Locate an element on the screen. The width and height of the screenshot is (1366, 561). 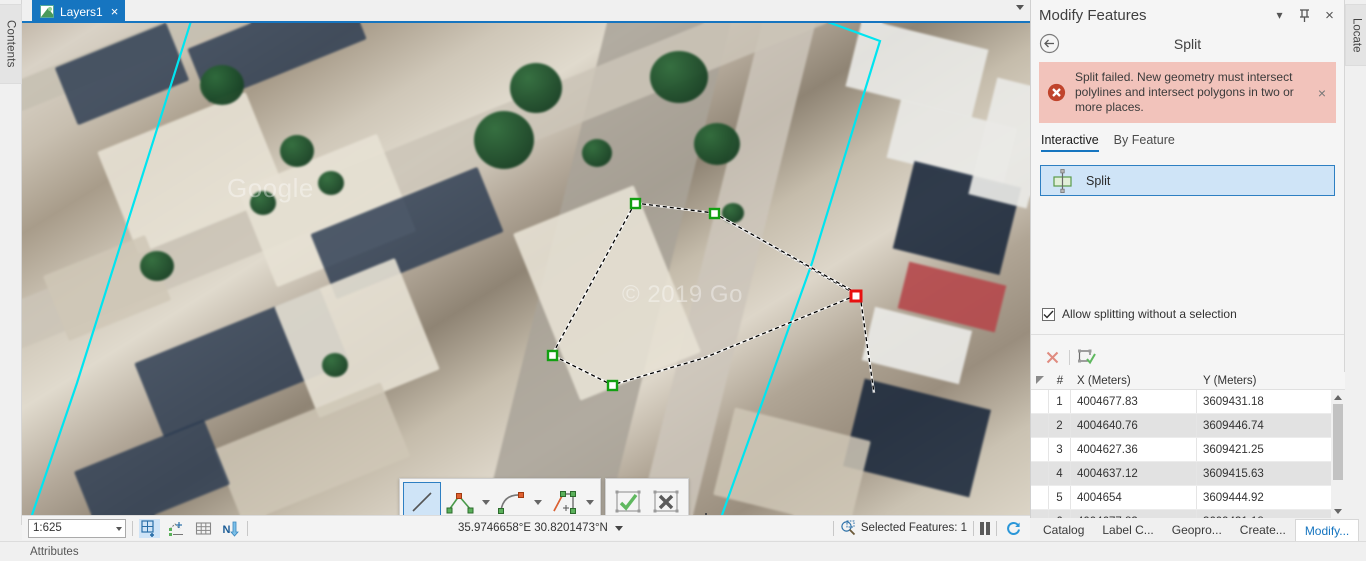
line-tool-button is located at coordinates (422, 498).